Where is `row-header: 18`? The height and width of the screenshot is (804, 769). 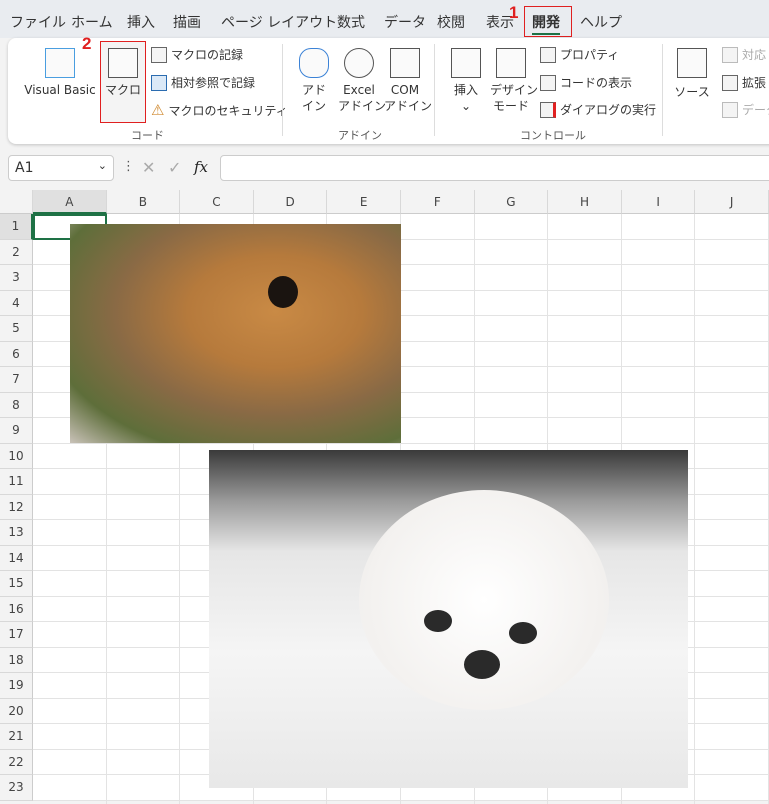 row-header: 18 is located at coordinates (16, 660).